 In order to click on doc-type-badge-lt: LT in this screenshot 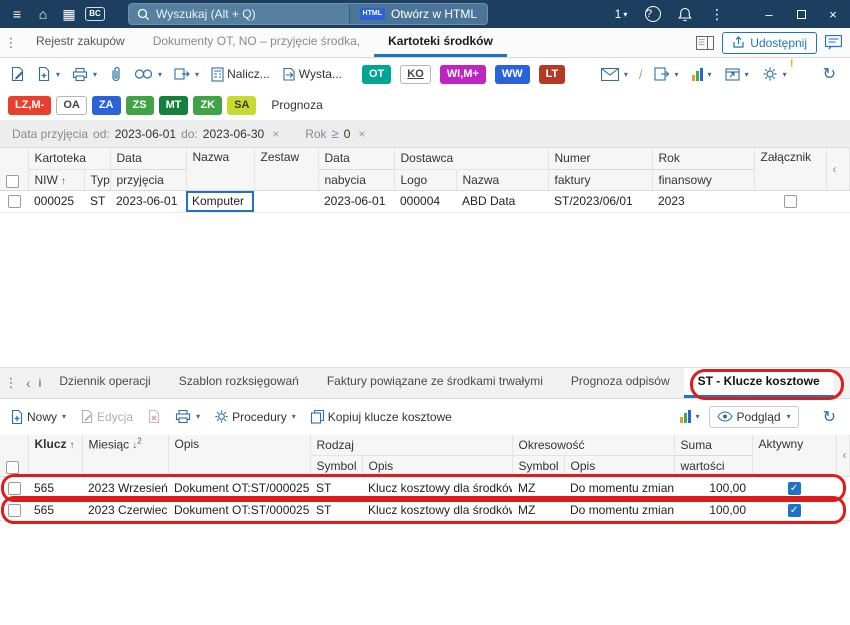, I will do `click(552, 74)`.